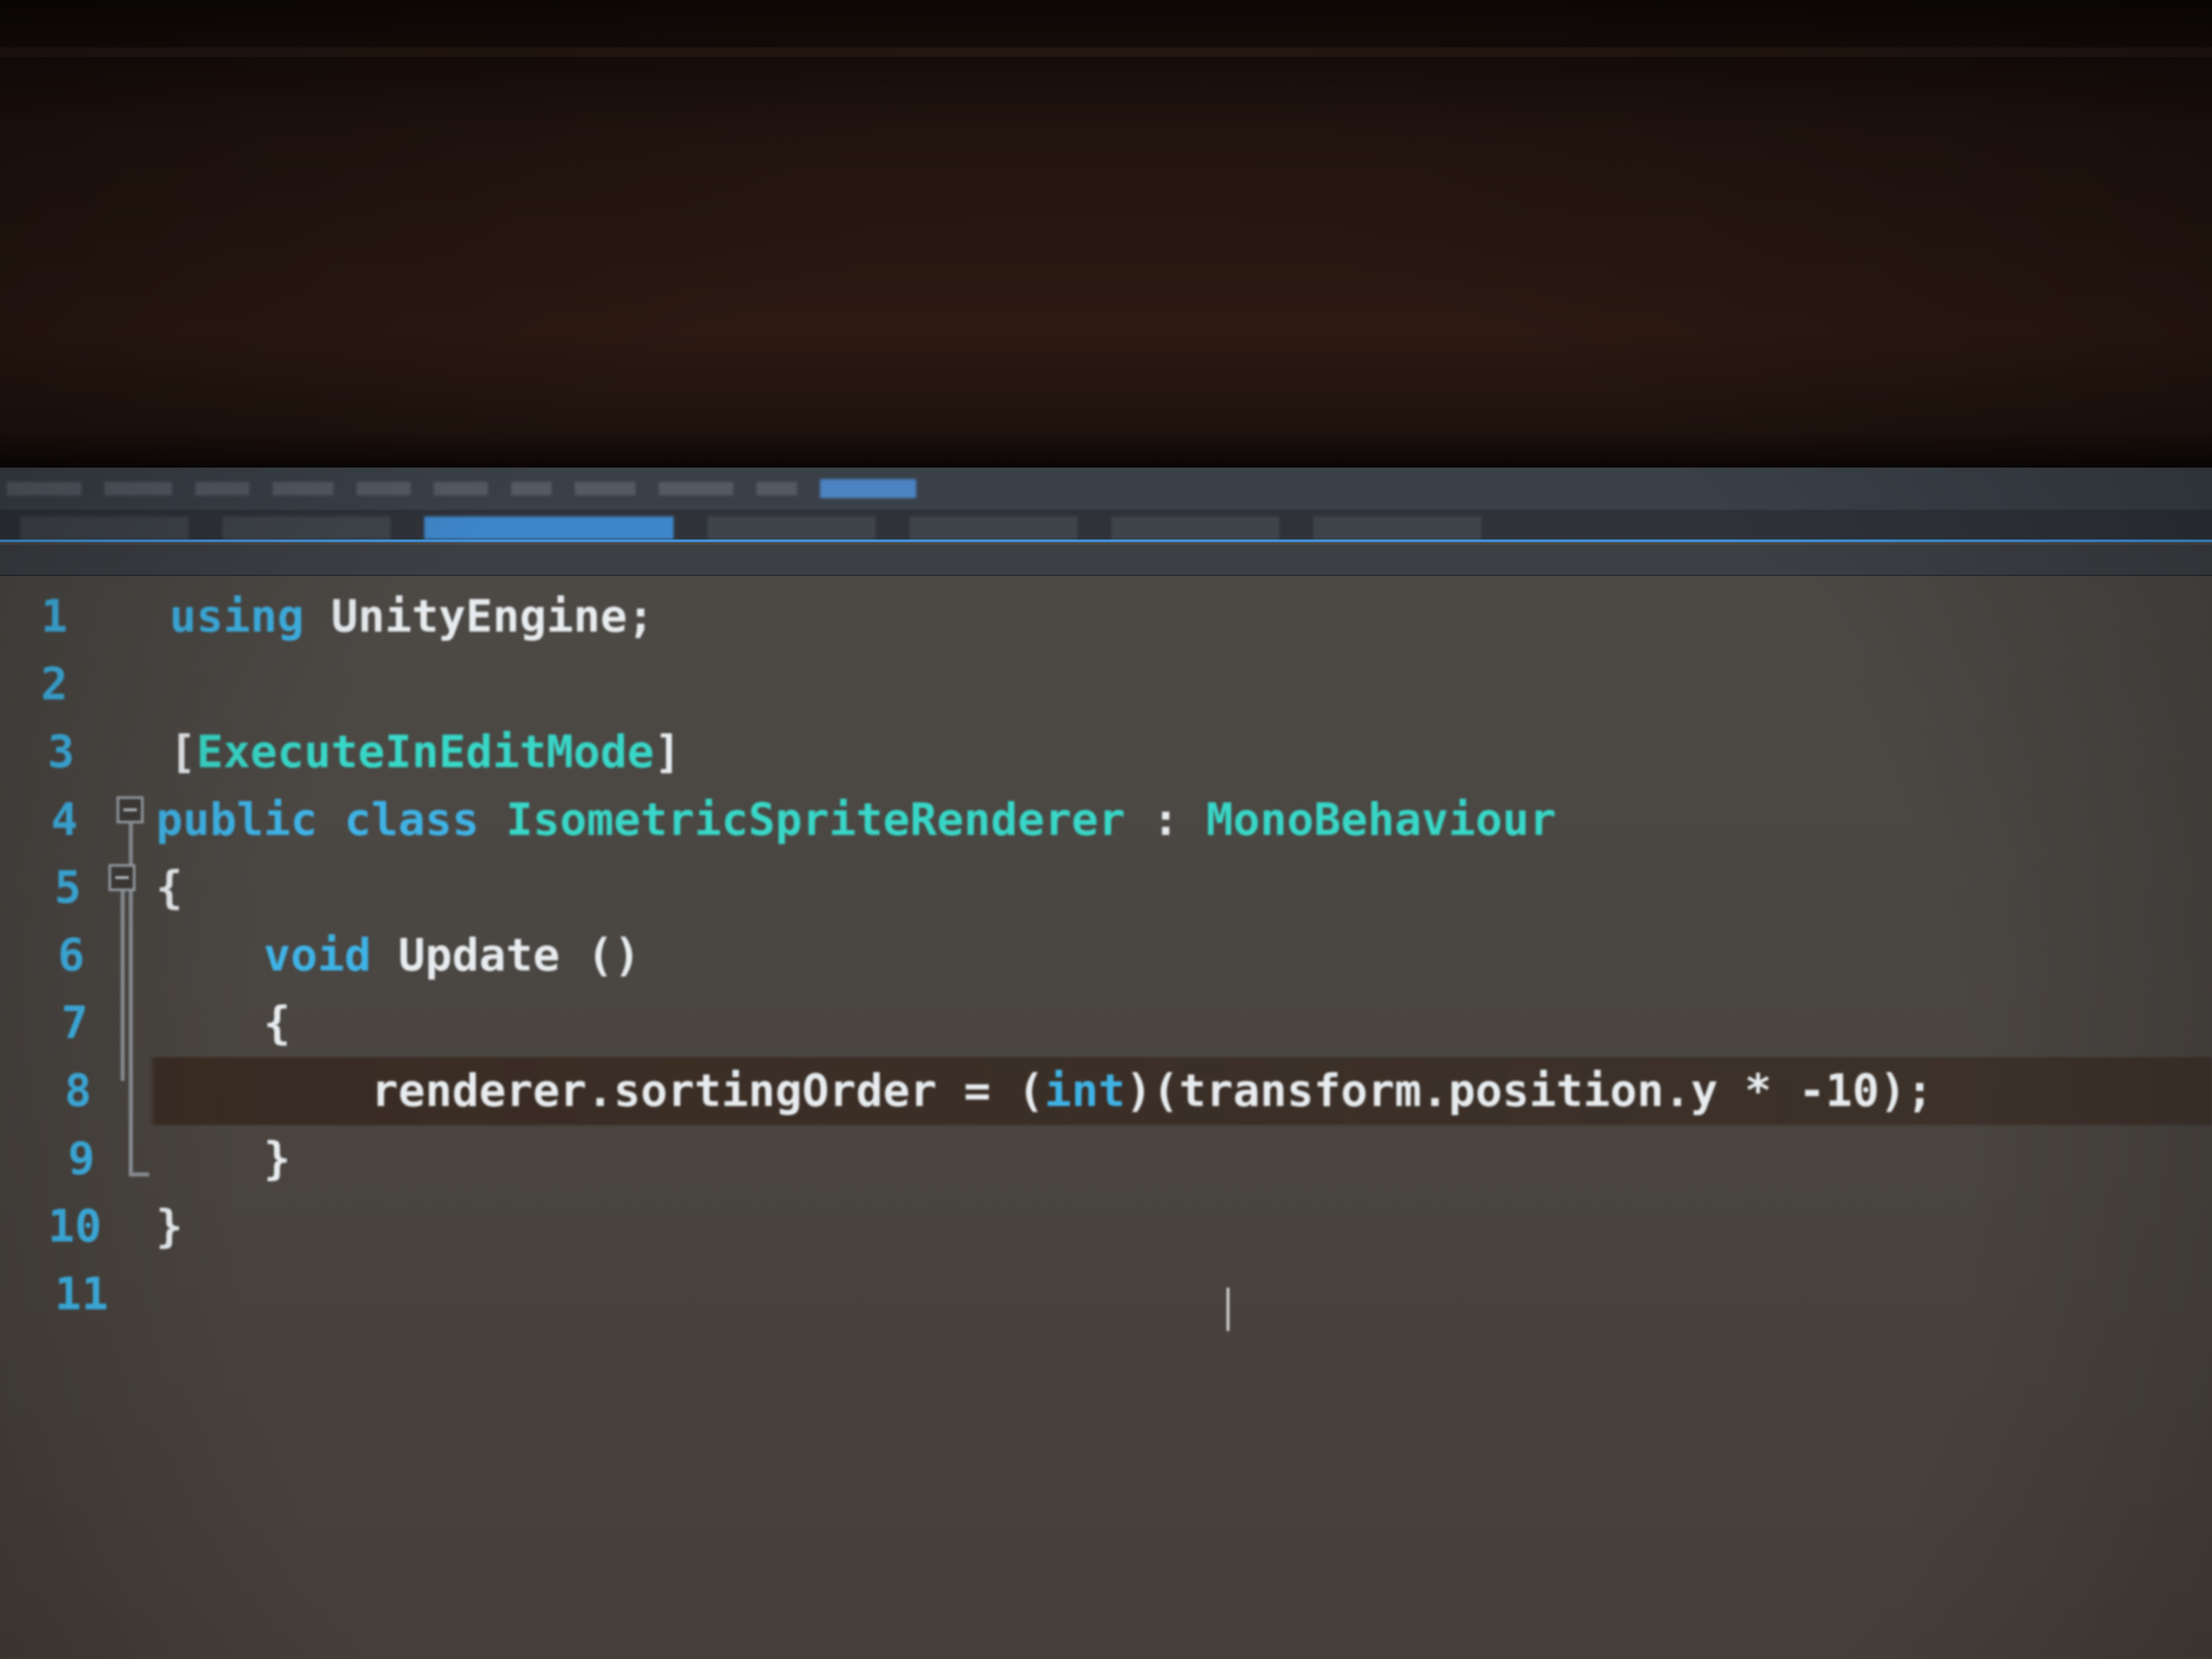 The height and width of the screenshot is (1659, 2212). Describe the element at coordinates (1529, 1091) in the screenshot. I see `code-token: )(transform.position.y * -10);` at that location.